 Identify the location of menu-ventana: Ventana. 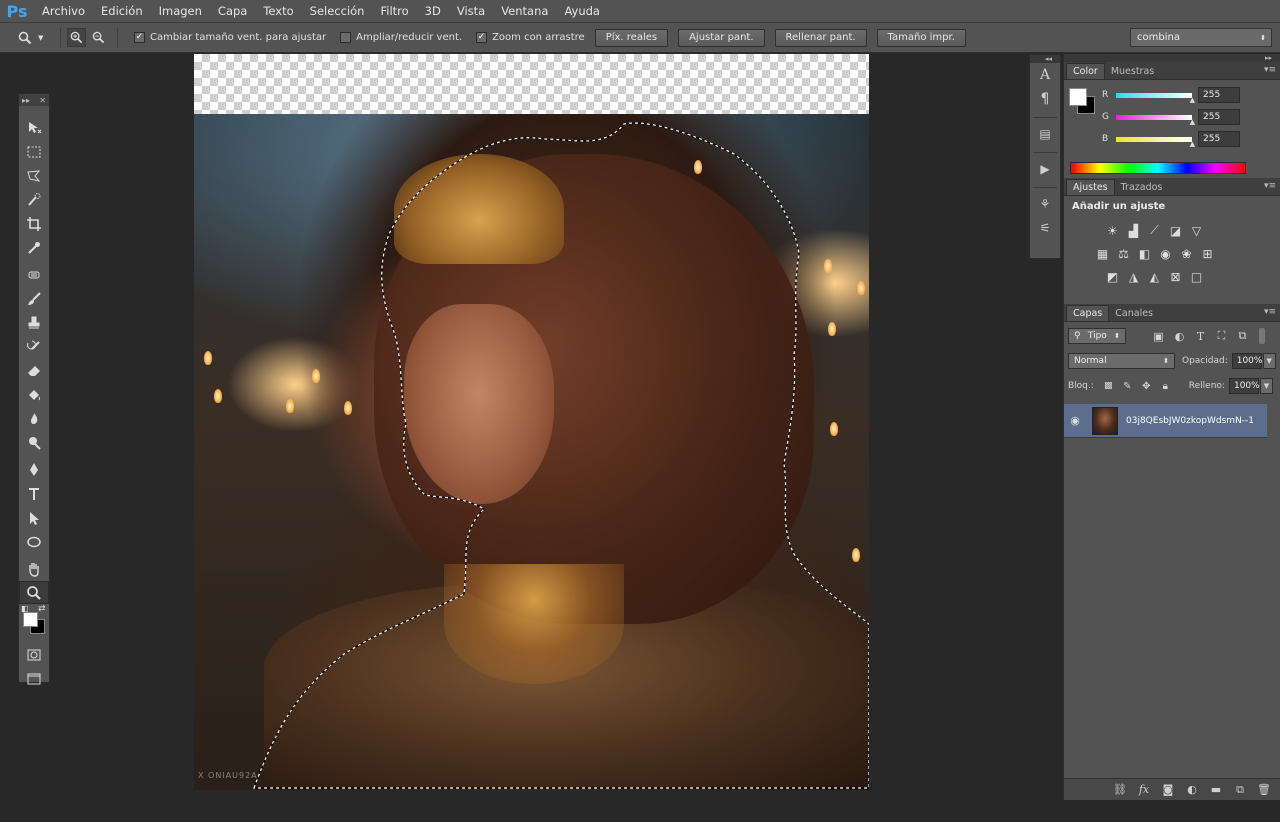
(524, 11).